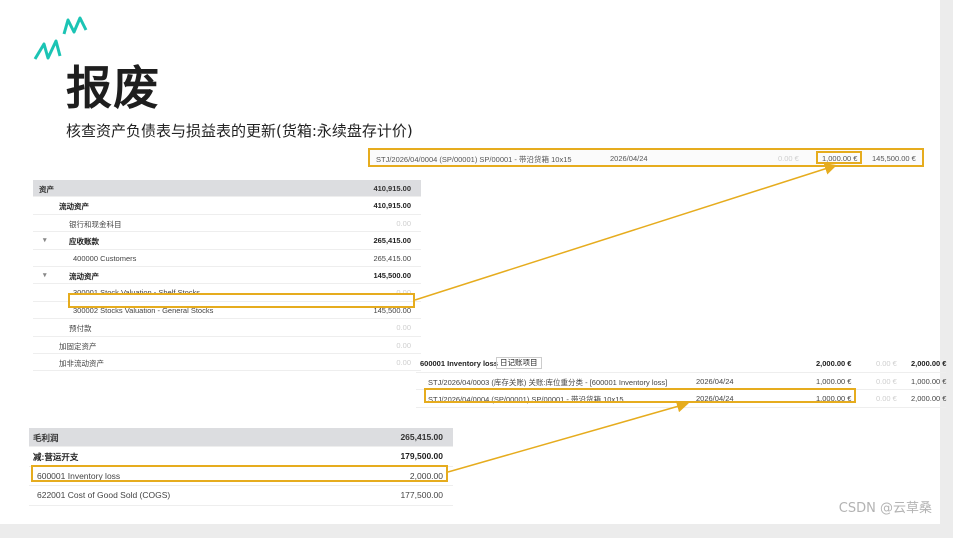 Image resolution: width=953 pixels, height=538 pixels. What do you see at coordinates (885, 508) in the screenshot?
I see `watermark: CSDN @云草桑` at bounding box center [885, 508].